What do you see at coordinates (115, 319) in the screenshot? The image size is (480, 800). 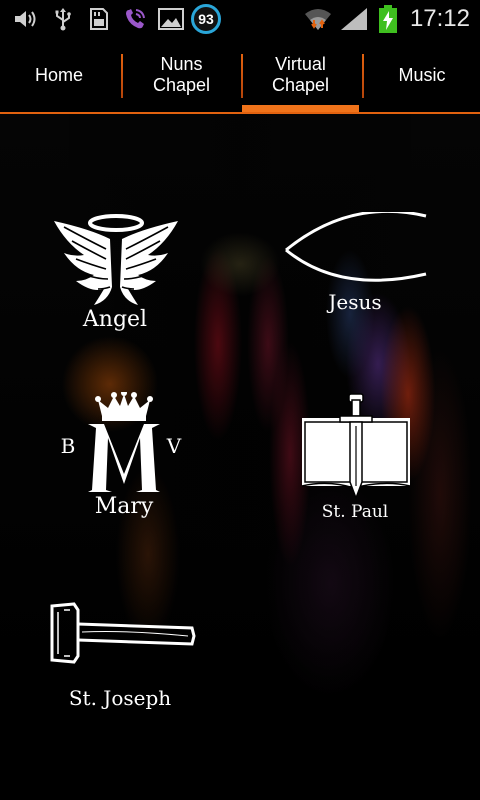 I see `angel-label: Angel` at bounding box center [115, 319].